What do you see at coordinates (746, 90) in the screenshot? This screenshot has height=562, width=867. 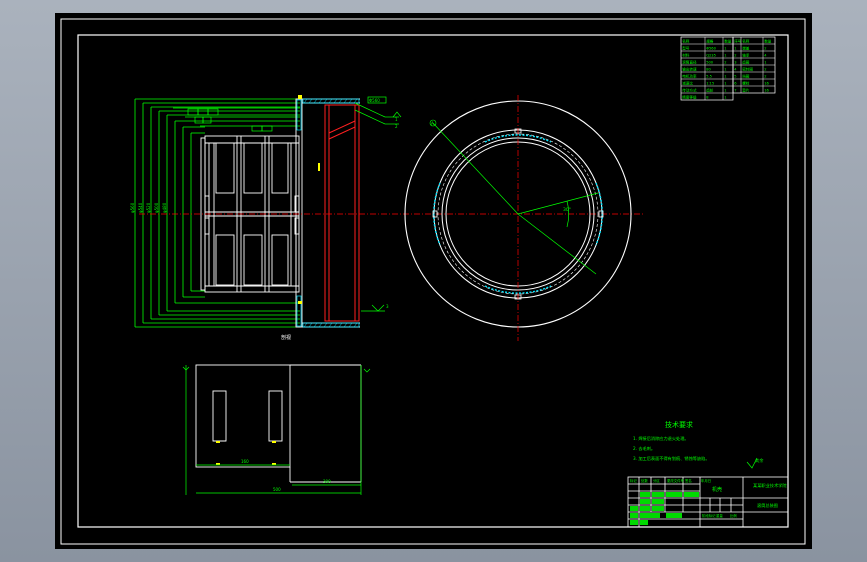 I see `spec-b-cell: 垫片` at bounding box center [746, 90].